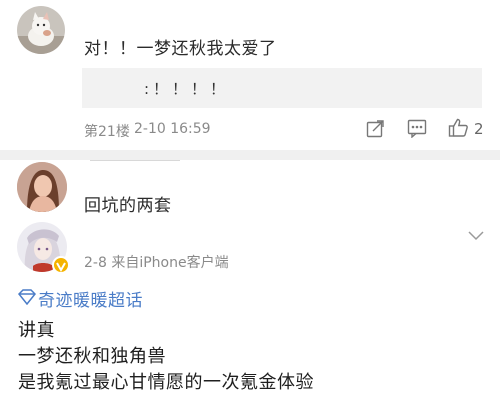  Describe the element at coordinates (458, 129) in the screenshot. I see `thumbs-up-icon` at that location.